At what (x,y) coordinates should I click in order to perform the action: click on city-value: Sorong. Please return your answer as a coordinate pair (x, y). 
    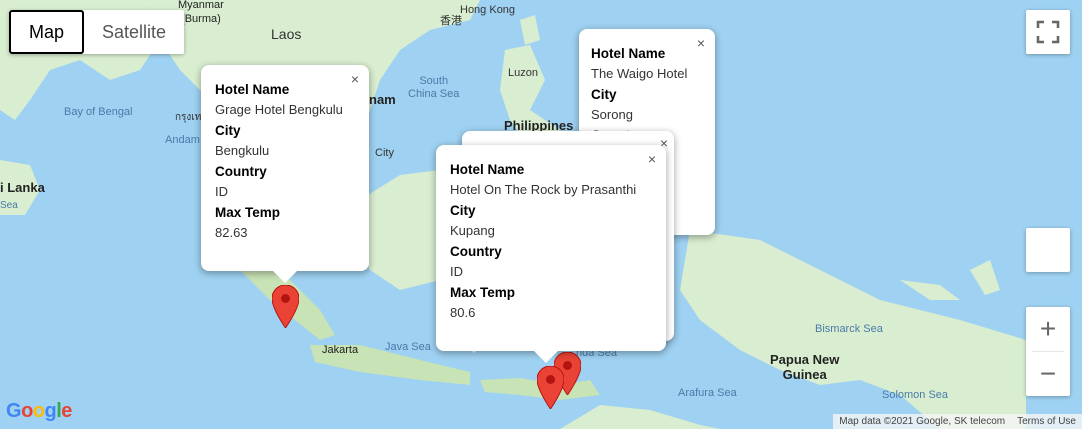
    Looking at the image, I should click on (612, 114).